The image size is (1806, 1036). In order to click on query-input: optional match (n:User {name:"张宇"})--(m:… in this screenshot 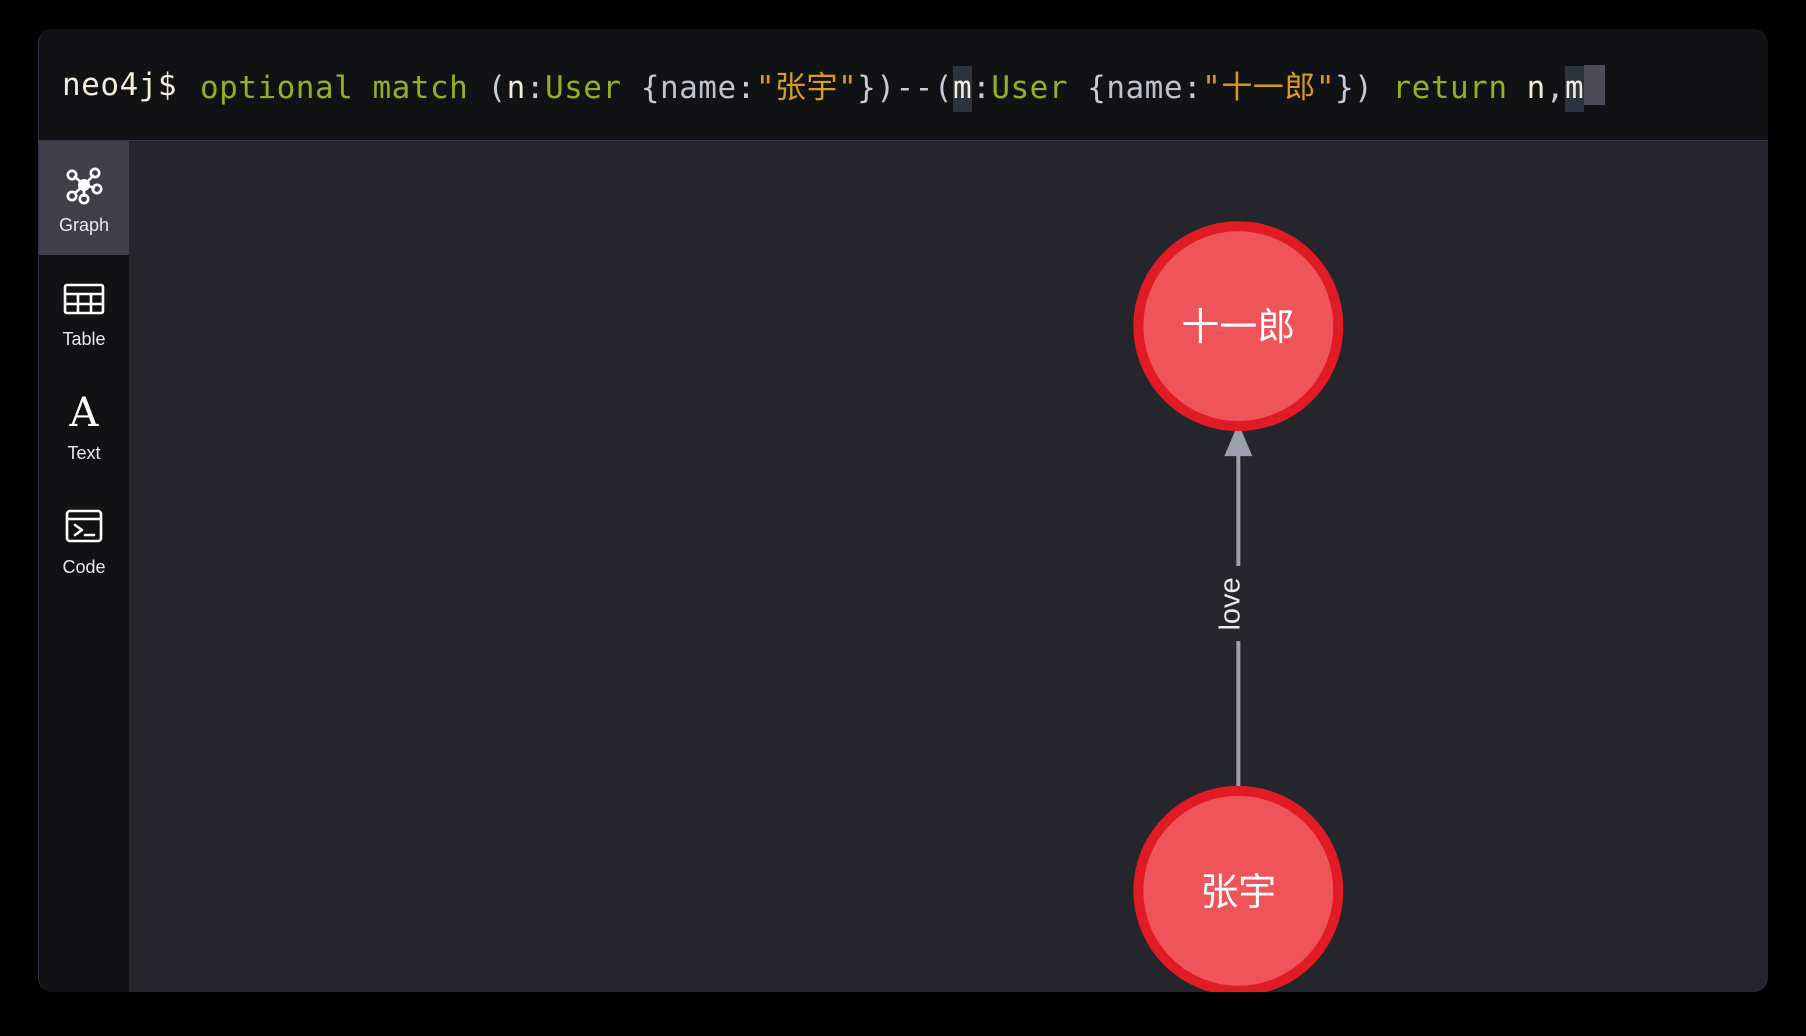, I will do `click(892, 87)`.